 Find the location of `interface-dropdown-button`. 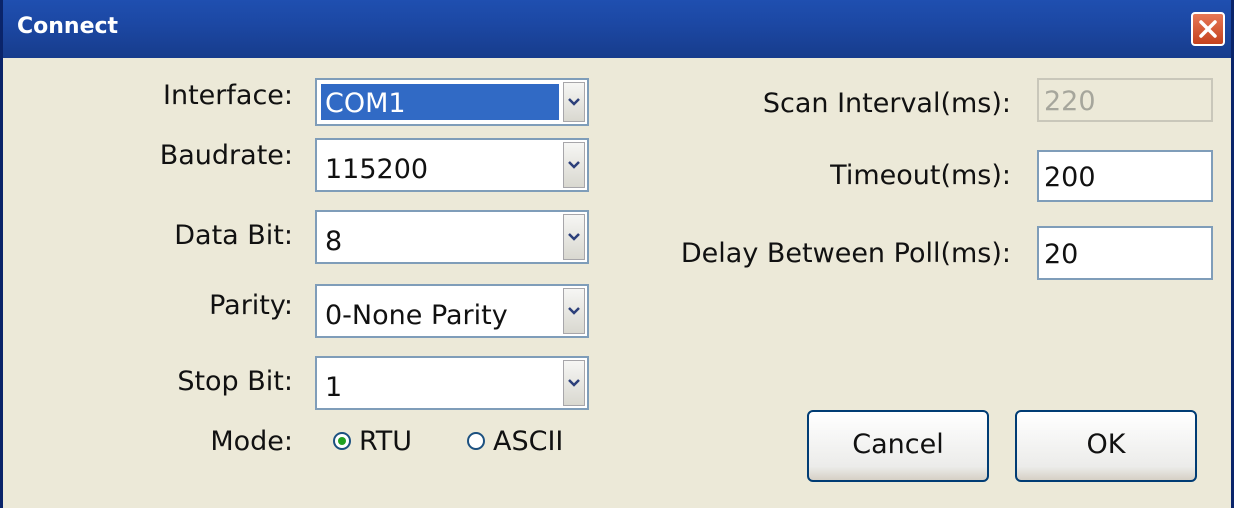

interface-dropdown-button is located at coordinates (574, 102).